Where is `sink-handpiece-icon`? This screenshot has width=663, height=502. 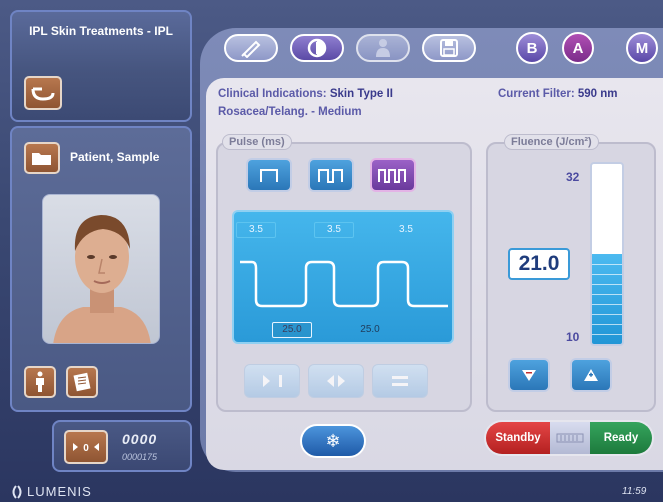 sink-handpiece-icon is located at coordinates (43, 94).